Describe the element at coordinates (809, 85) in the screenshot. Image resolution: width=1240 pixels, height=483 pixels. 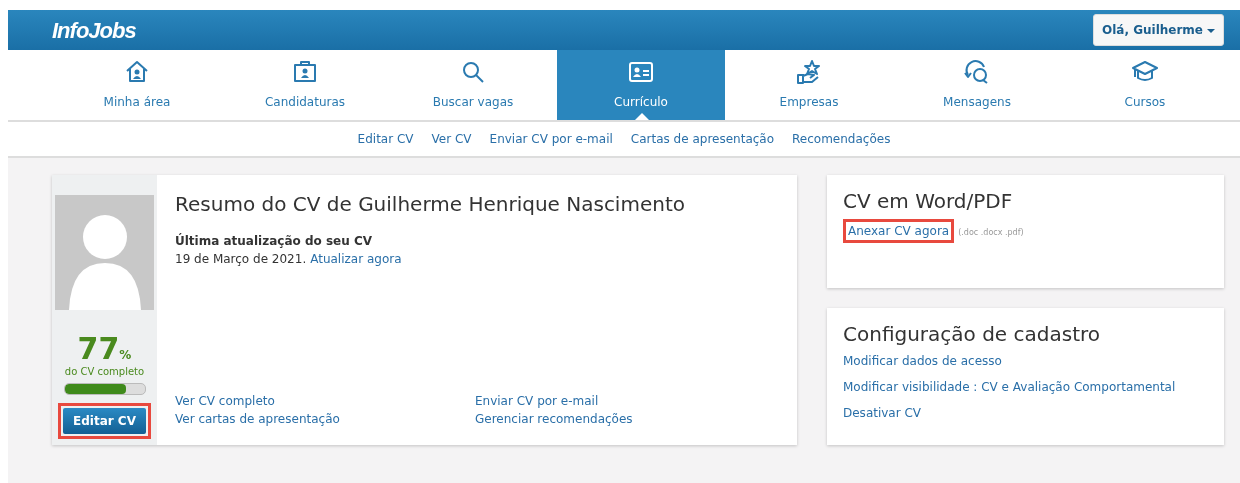
I see `nav-tab: Empresas` at that location.